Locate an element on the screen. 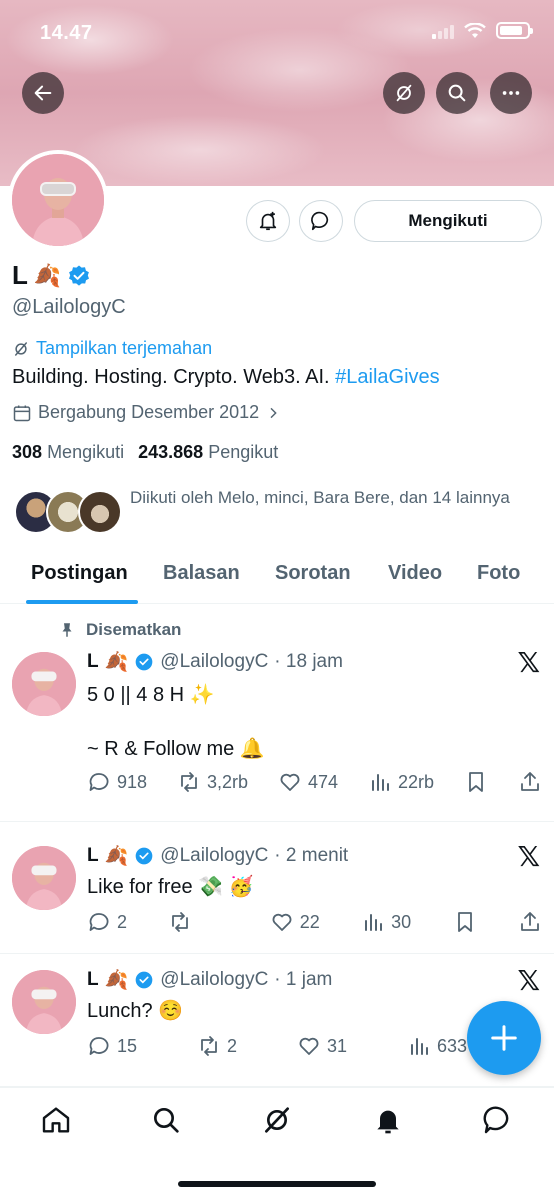 Image resolution: width=554 pixels, height=1199 pixels. arrow-left-icon is located at coordinates (43, 93).